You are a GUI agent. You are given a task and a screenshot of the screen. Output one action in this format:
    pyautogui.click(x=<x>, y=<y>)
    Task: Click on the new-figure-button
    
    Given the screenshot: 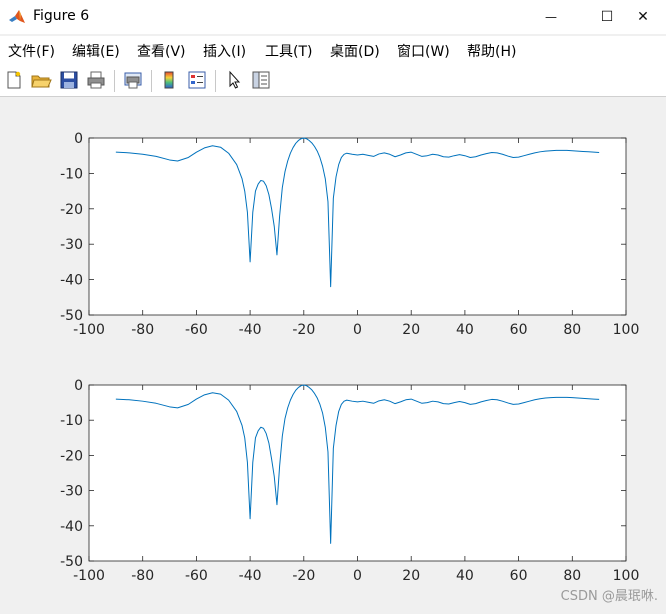 What is the action you would take?
    pyautogui.click(x=14, y=80)
    